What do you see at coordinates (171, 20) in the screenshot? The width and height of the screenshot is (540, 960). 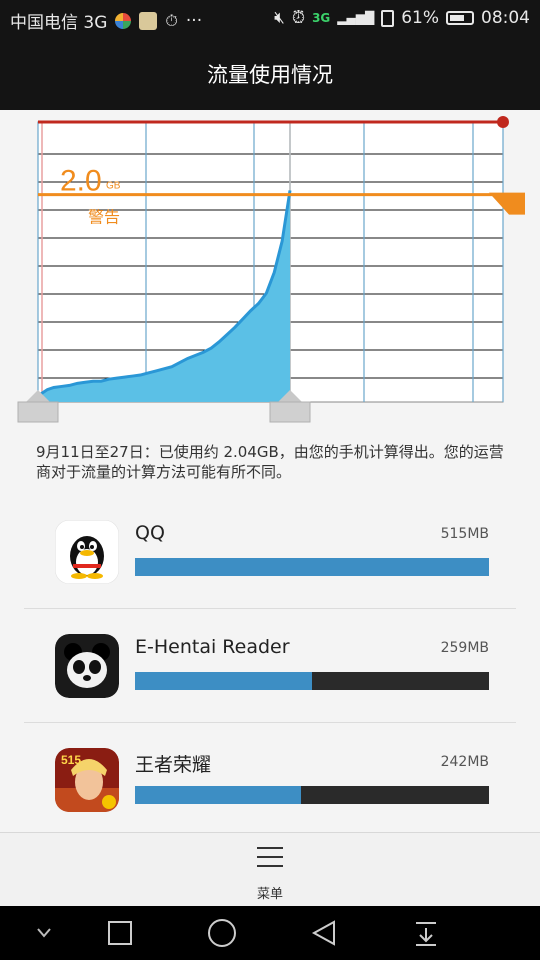 I see `alarm-clock-icon: ⏱` at bounding box center [171, 20].